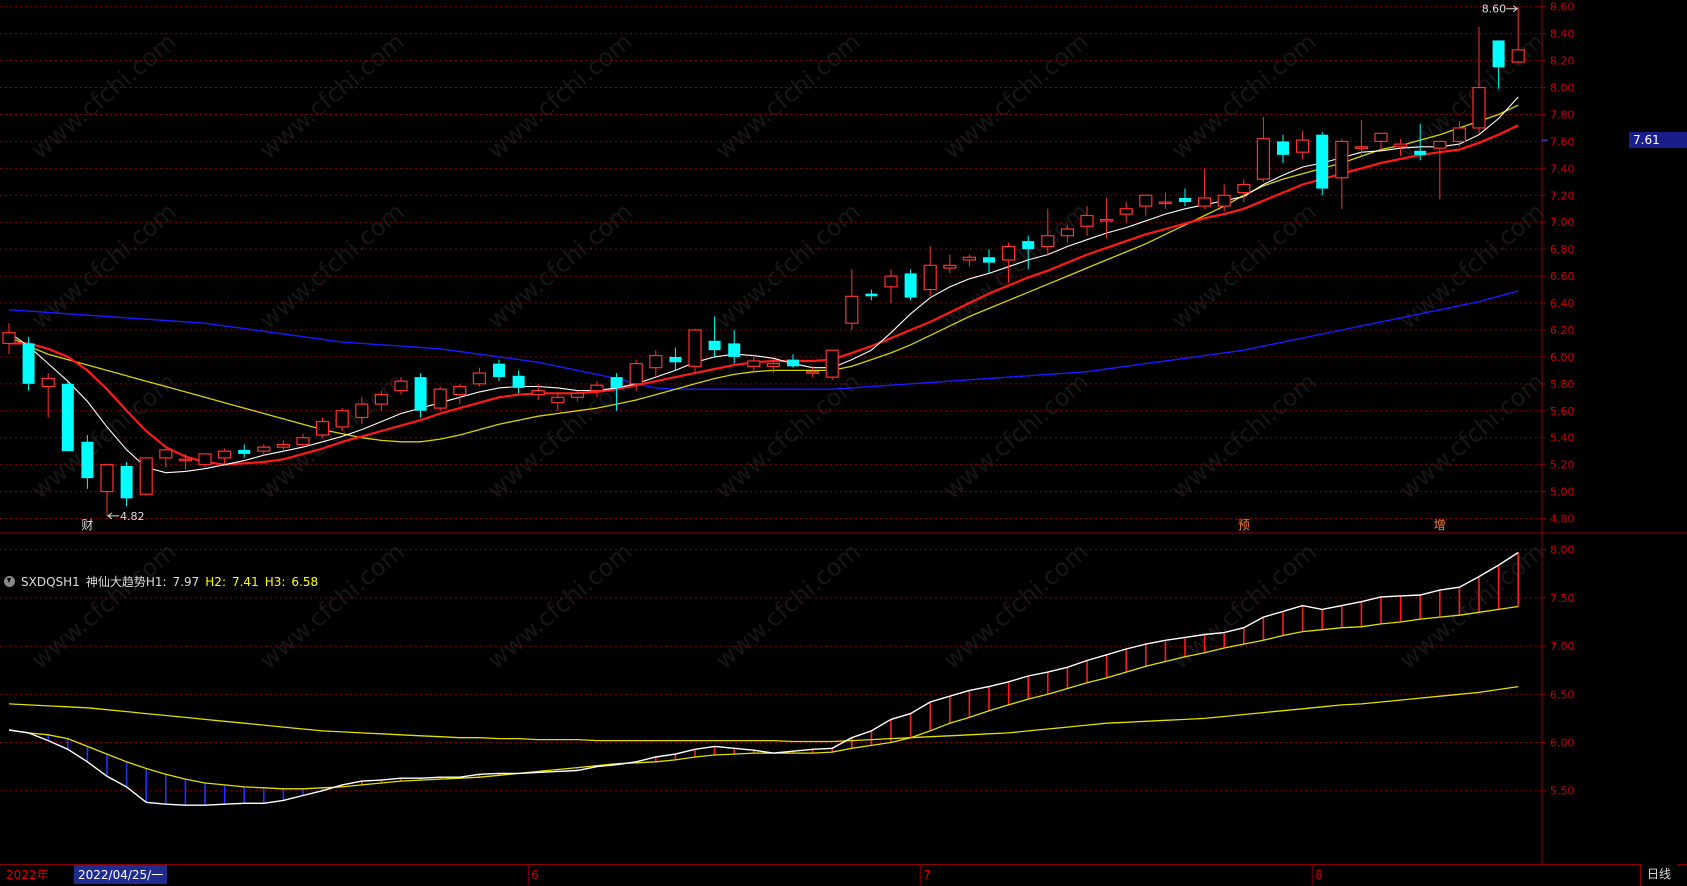 The height and width of the screenshot is (886, 1687). Describe the element at coordinates (1562, 694) in the screenshot. I see `indicator-tick-label: 6.50` at that location.